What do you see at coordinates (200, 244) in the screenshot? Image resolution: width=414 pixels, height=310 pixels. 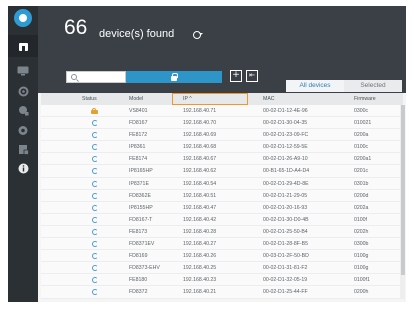 I see `cell-ip: 192.168.40.27` at bounding box center [200, 244].